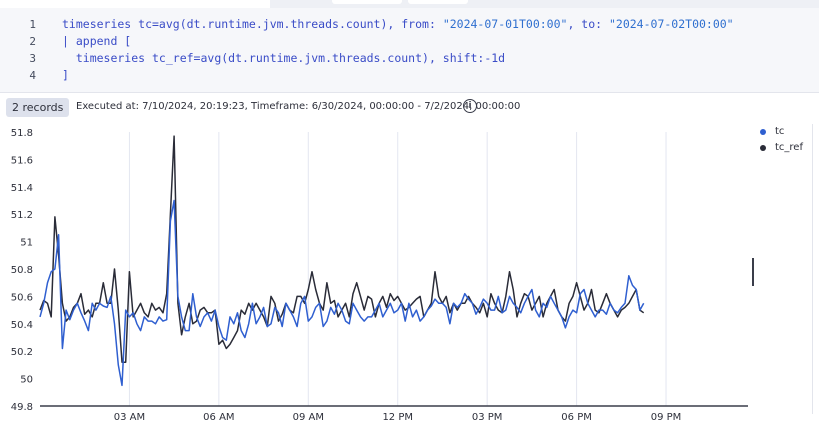 This screenshot has height=424, width=819. I want to click on code-string: "2024-07-01T00:00", so click(505, 24).